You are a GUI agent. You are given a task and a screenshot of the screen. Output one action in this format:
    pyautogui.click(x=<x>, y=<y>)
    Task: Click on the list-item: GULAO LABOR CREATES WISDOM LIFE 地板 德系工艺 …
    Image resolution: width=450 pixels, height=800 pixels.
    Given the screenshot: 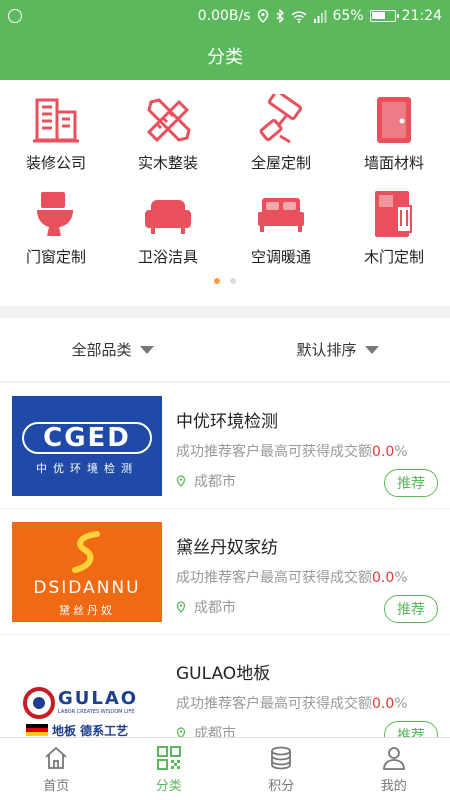 What is the action you would take?
    pyautogui.click(x=225, y=686)
    